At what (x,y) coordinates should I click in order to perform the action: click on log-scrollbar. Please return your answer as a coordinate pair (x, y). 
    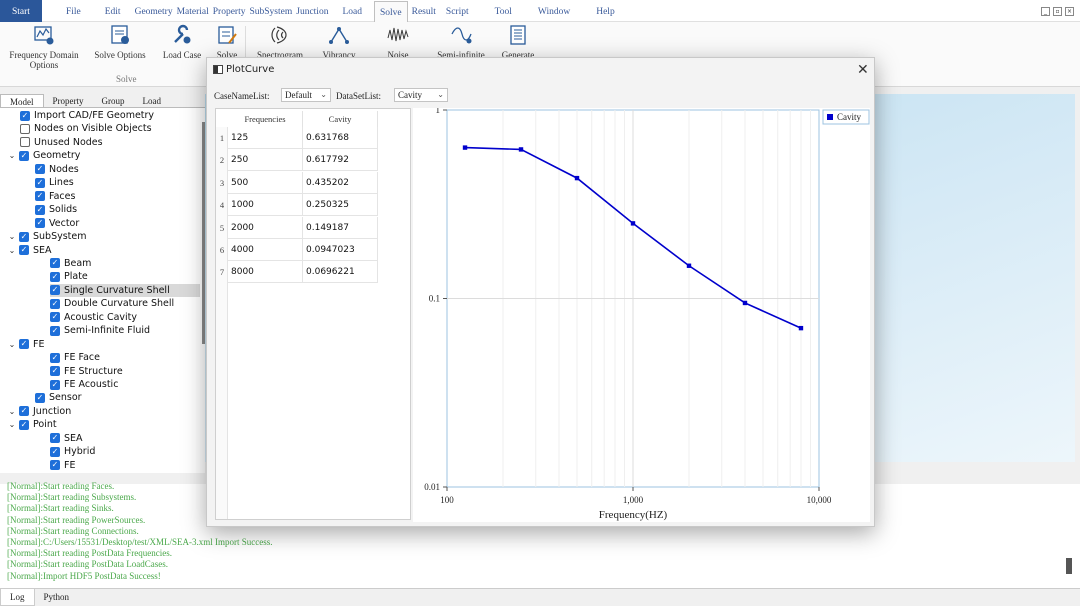
    Looking at the image, I should click on (1069, 566).